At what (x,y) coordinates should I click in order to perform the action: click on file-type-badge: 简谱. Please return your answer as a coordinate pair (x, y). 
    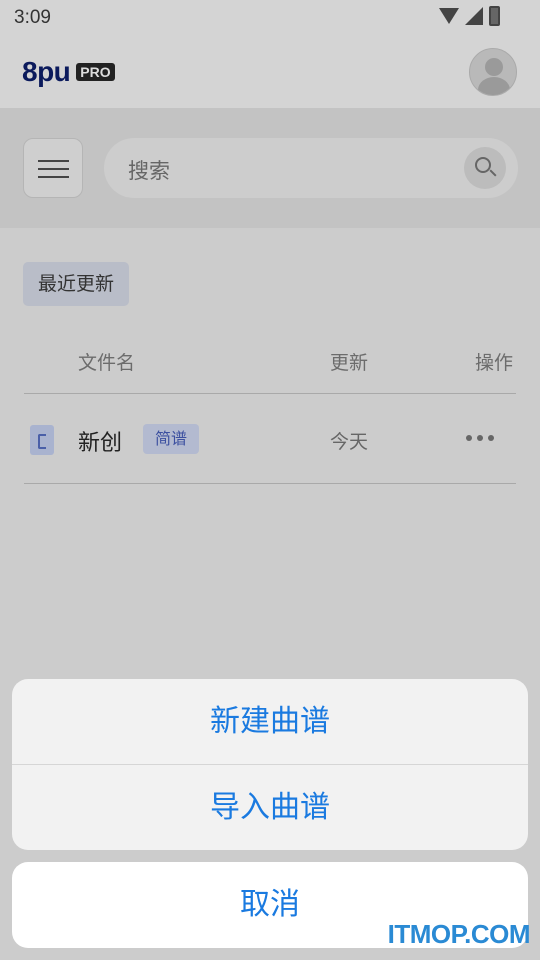
    Looking at the image, I should click on (171, 439).